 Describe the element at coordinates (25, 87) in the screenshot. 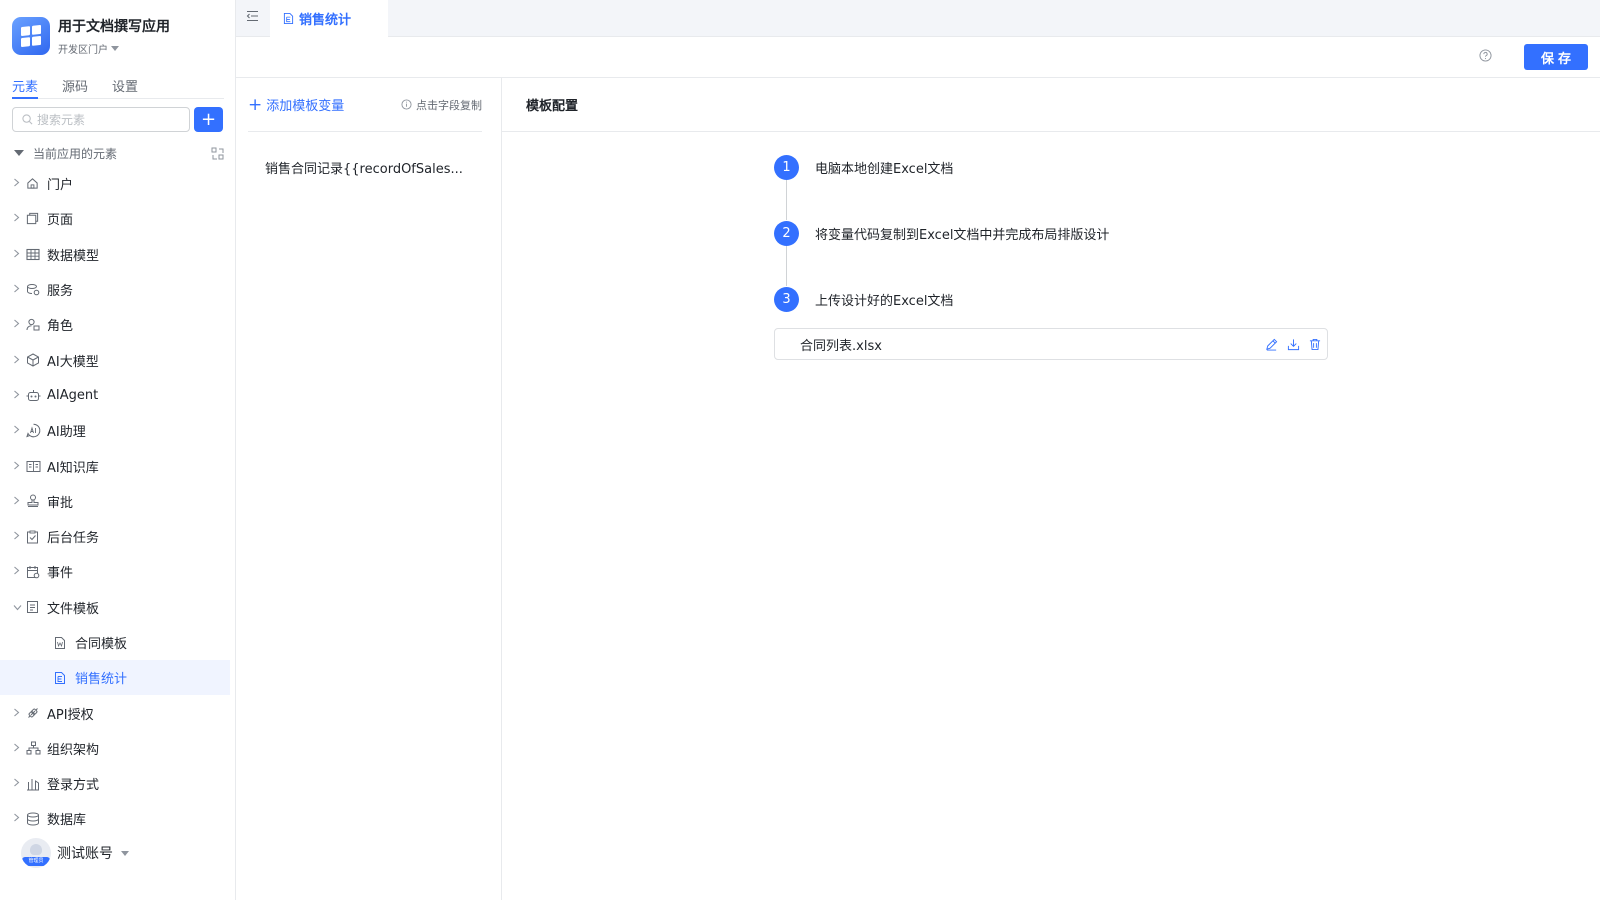

I see `tab-elements: 元素` at that location.